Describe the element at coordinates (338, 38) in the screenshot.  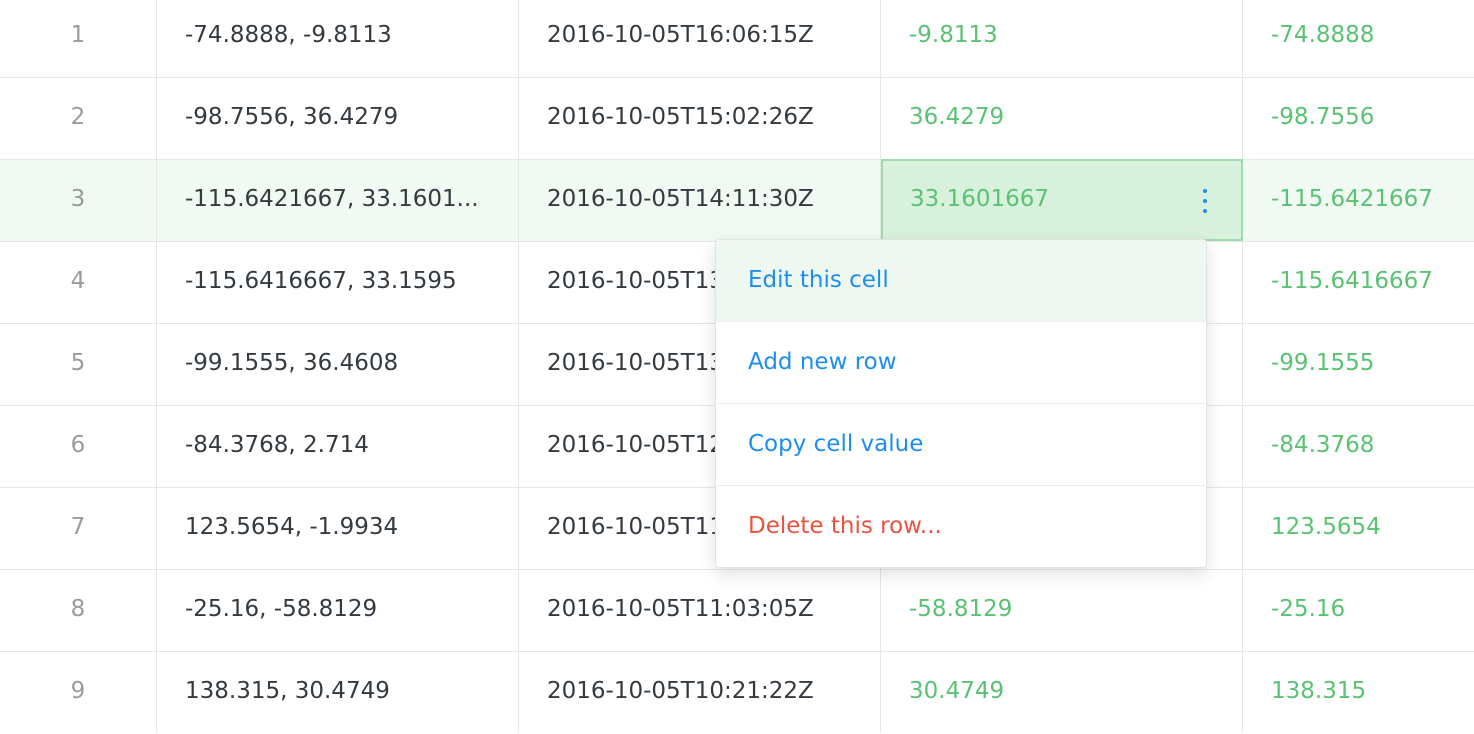
I see `cell-coordinates: -74.8888, -9.8113` at that location.